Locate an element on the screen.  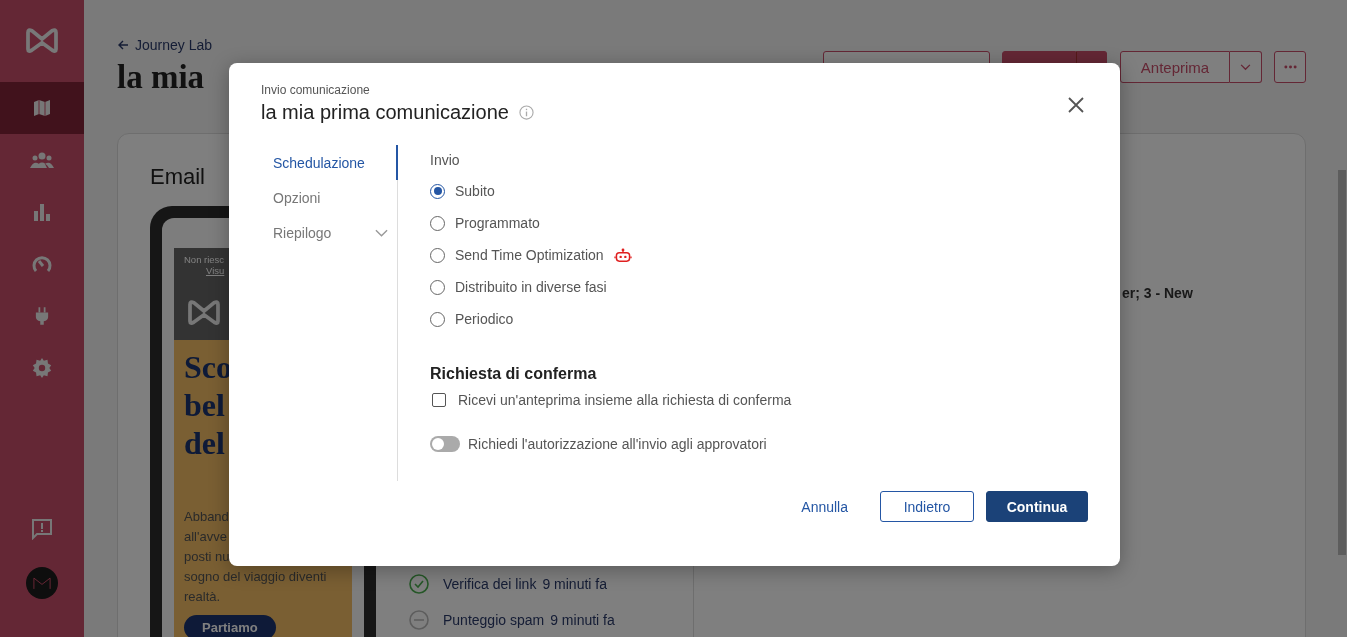
avatar is located at coordinates (42, 583).